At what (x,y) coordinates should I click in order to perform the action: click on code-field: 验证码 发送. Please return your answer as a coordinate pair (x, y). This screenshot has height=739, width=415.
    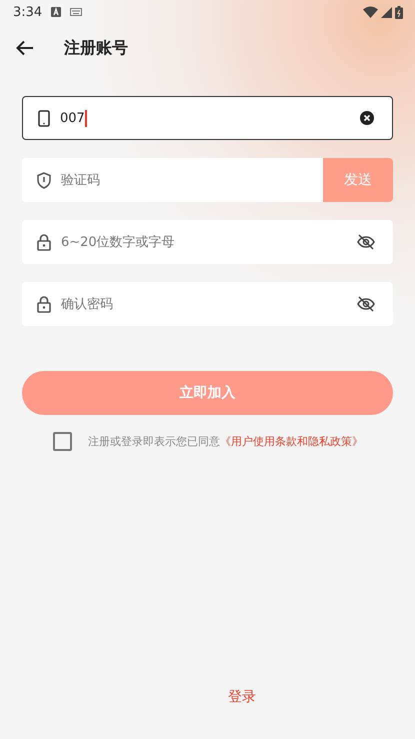
    Looking at the image, I should click on (207, 180).